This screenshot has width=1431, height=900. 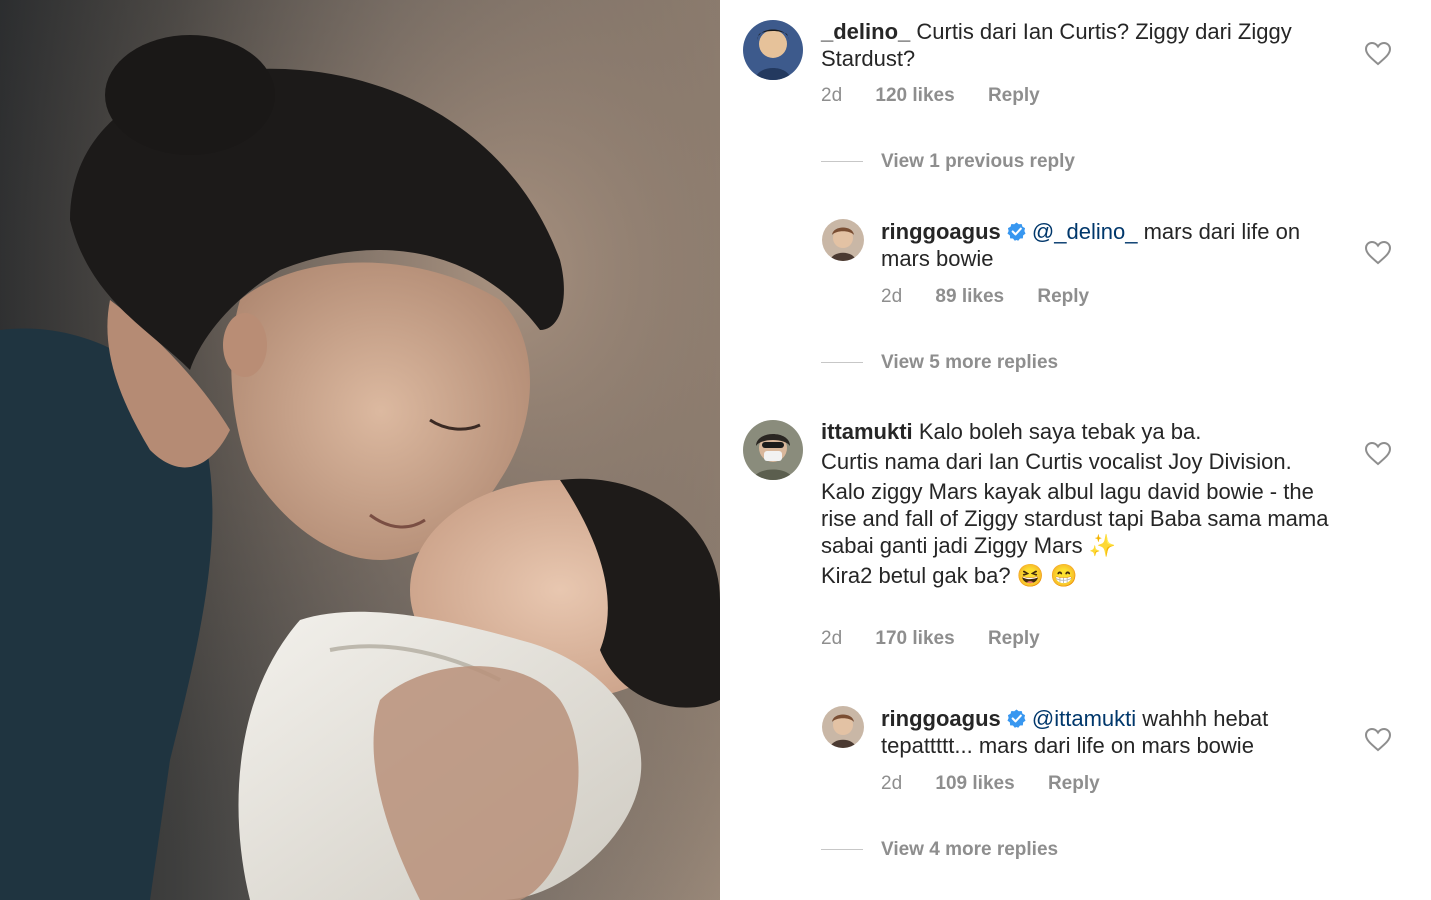 What do you see at coordinates (949, 575) in the screenshot?
I see `comment-line: Kira2 betul gak ba? 😆 😁` at bounding box center [949, 575].